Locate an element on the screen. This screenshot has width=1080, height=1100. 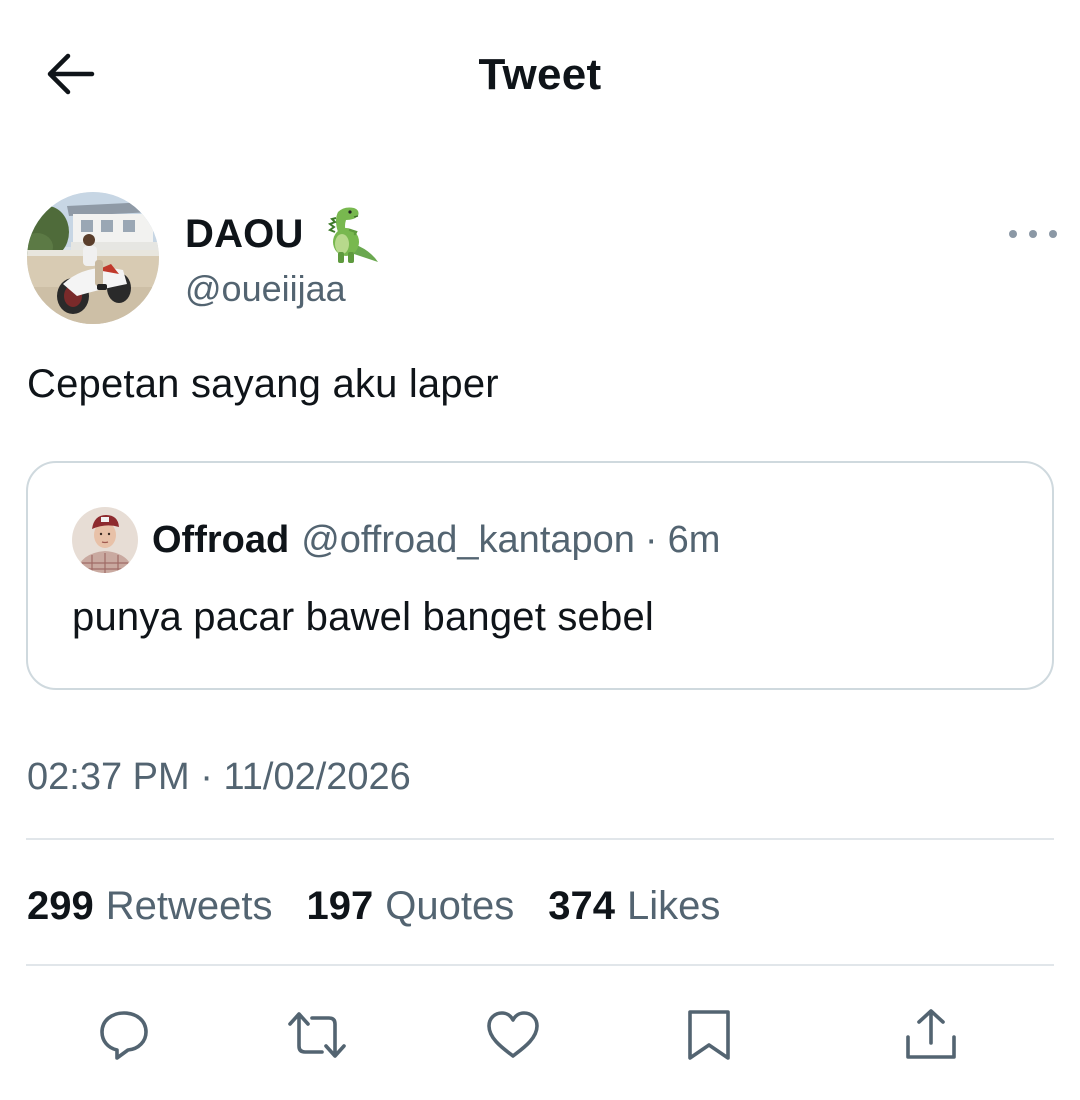
timestamp-date: 11/02/2026 is located at coordinates (317, 777).